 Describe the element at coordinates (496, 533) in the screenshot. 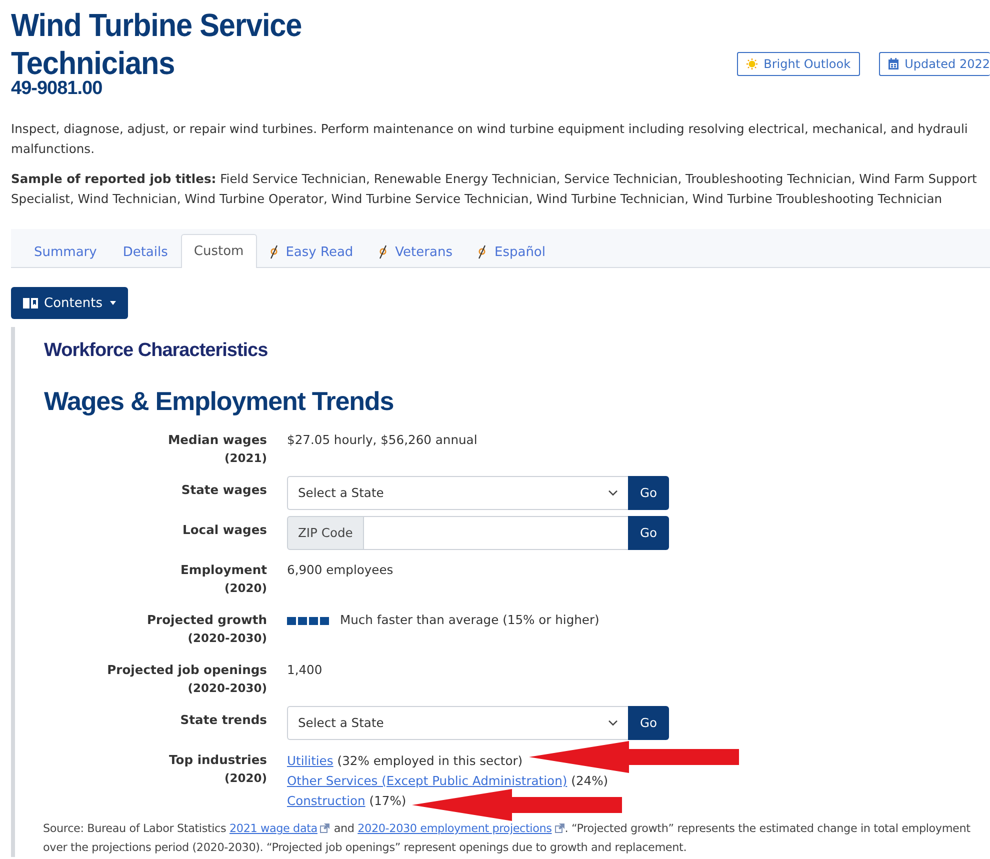

I see `zip-code-field` at that location.